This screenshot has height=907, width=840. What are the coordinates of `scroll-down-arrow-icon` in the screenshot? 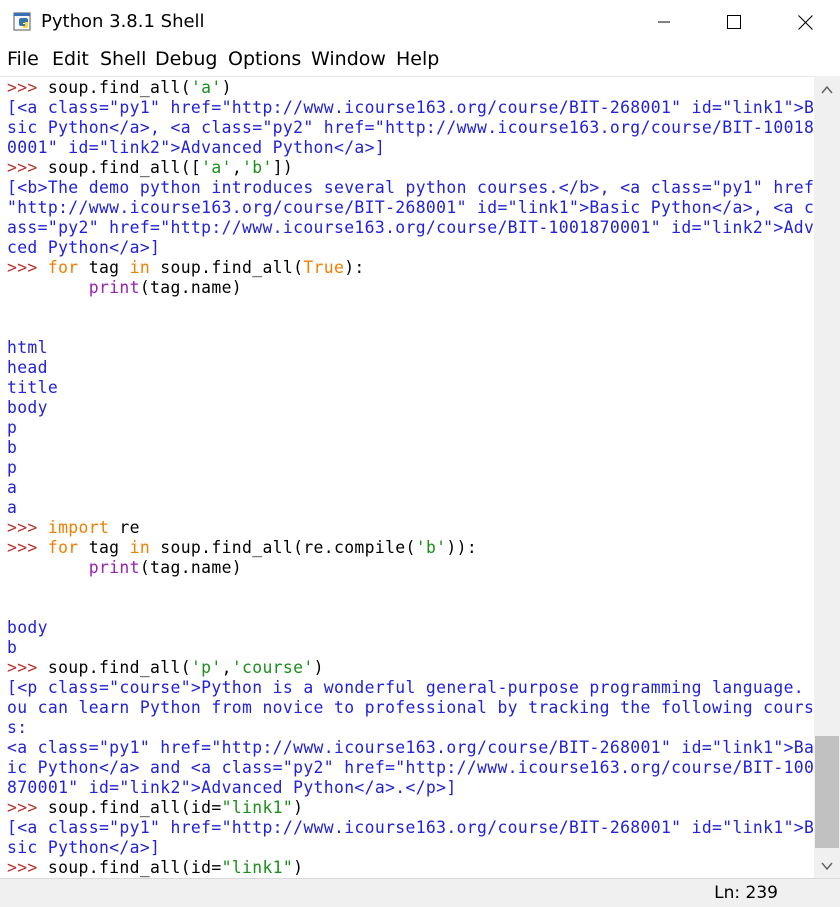 It's located at (827, 865).